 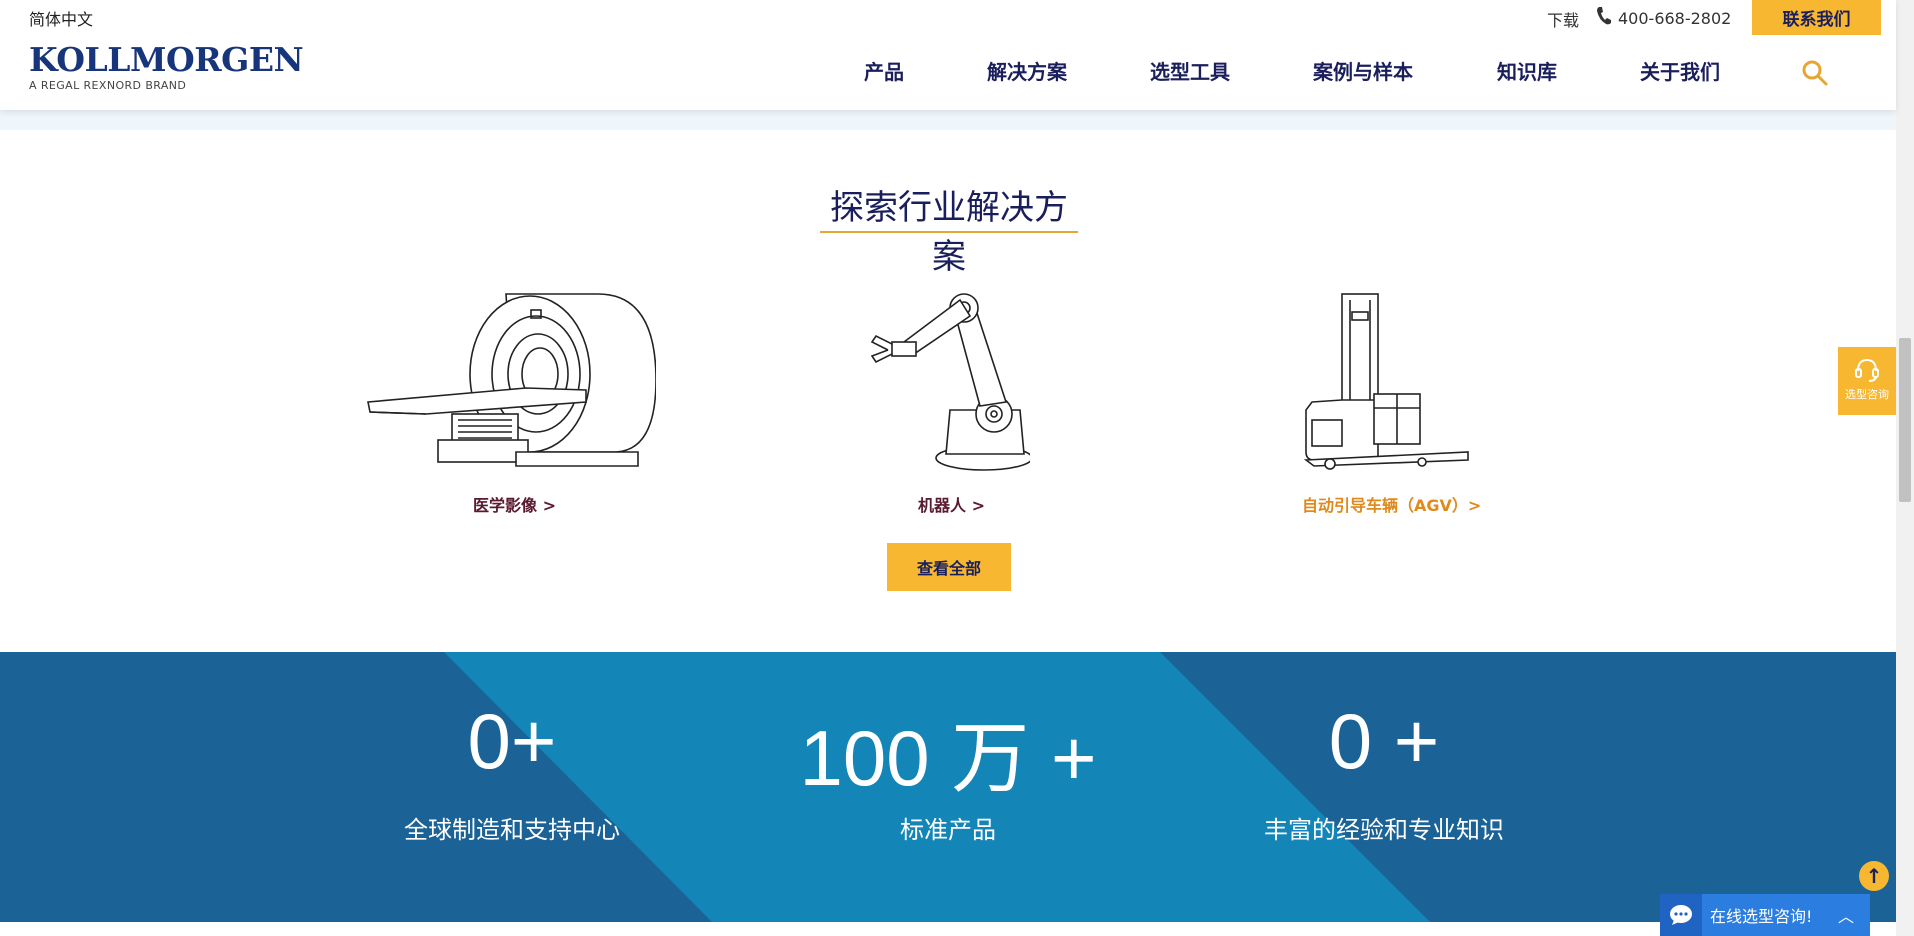 What do you see at coordinates (514, 504) in the screenshot?
I see `card-label-medical-imaging: 医学影像 >` at bounding box center [514, 504].